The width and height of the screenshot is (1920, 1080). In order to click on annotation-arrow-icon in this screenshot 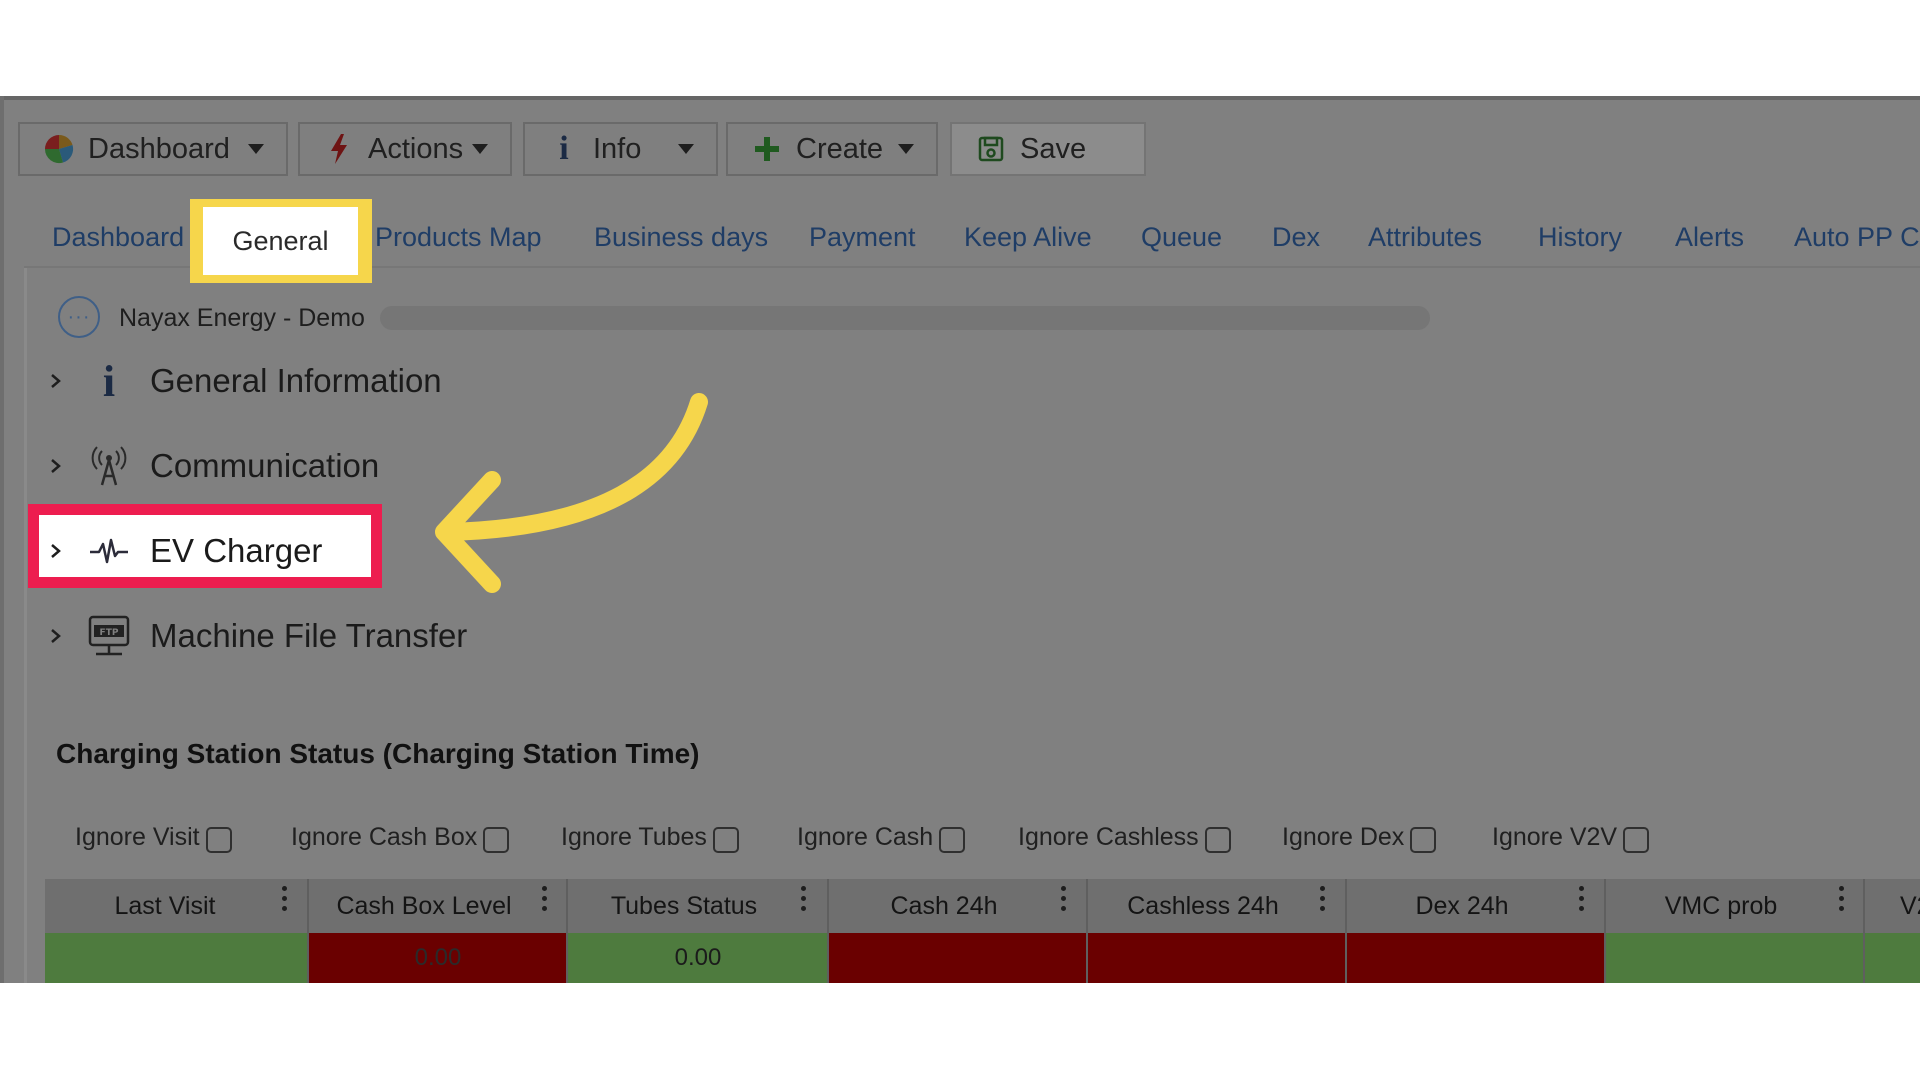, I will do `click(571, 493)`.